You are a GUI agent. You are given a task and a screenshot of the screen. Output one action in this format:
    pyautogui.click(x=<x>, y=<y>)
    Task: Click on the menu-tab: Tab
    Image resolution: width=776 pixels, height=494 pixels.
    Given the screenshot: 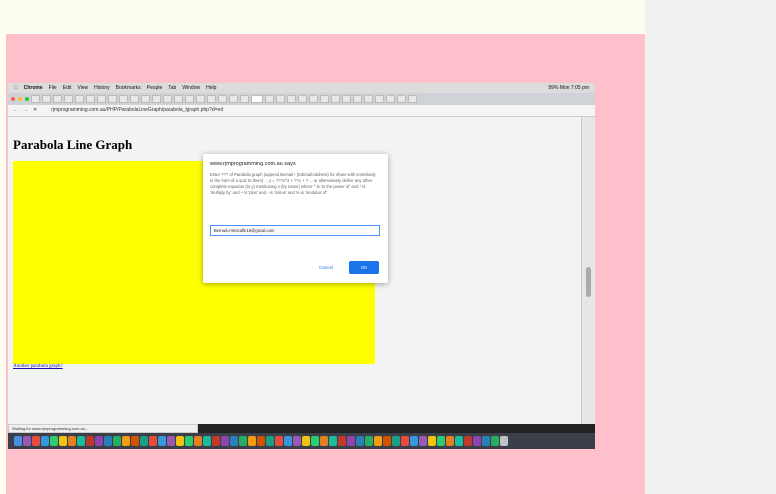 What is the action you would take?
    pyautogui.click(x=172, y=88)
    